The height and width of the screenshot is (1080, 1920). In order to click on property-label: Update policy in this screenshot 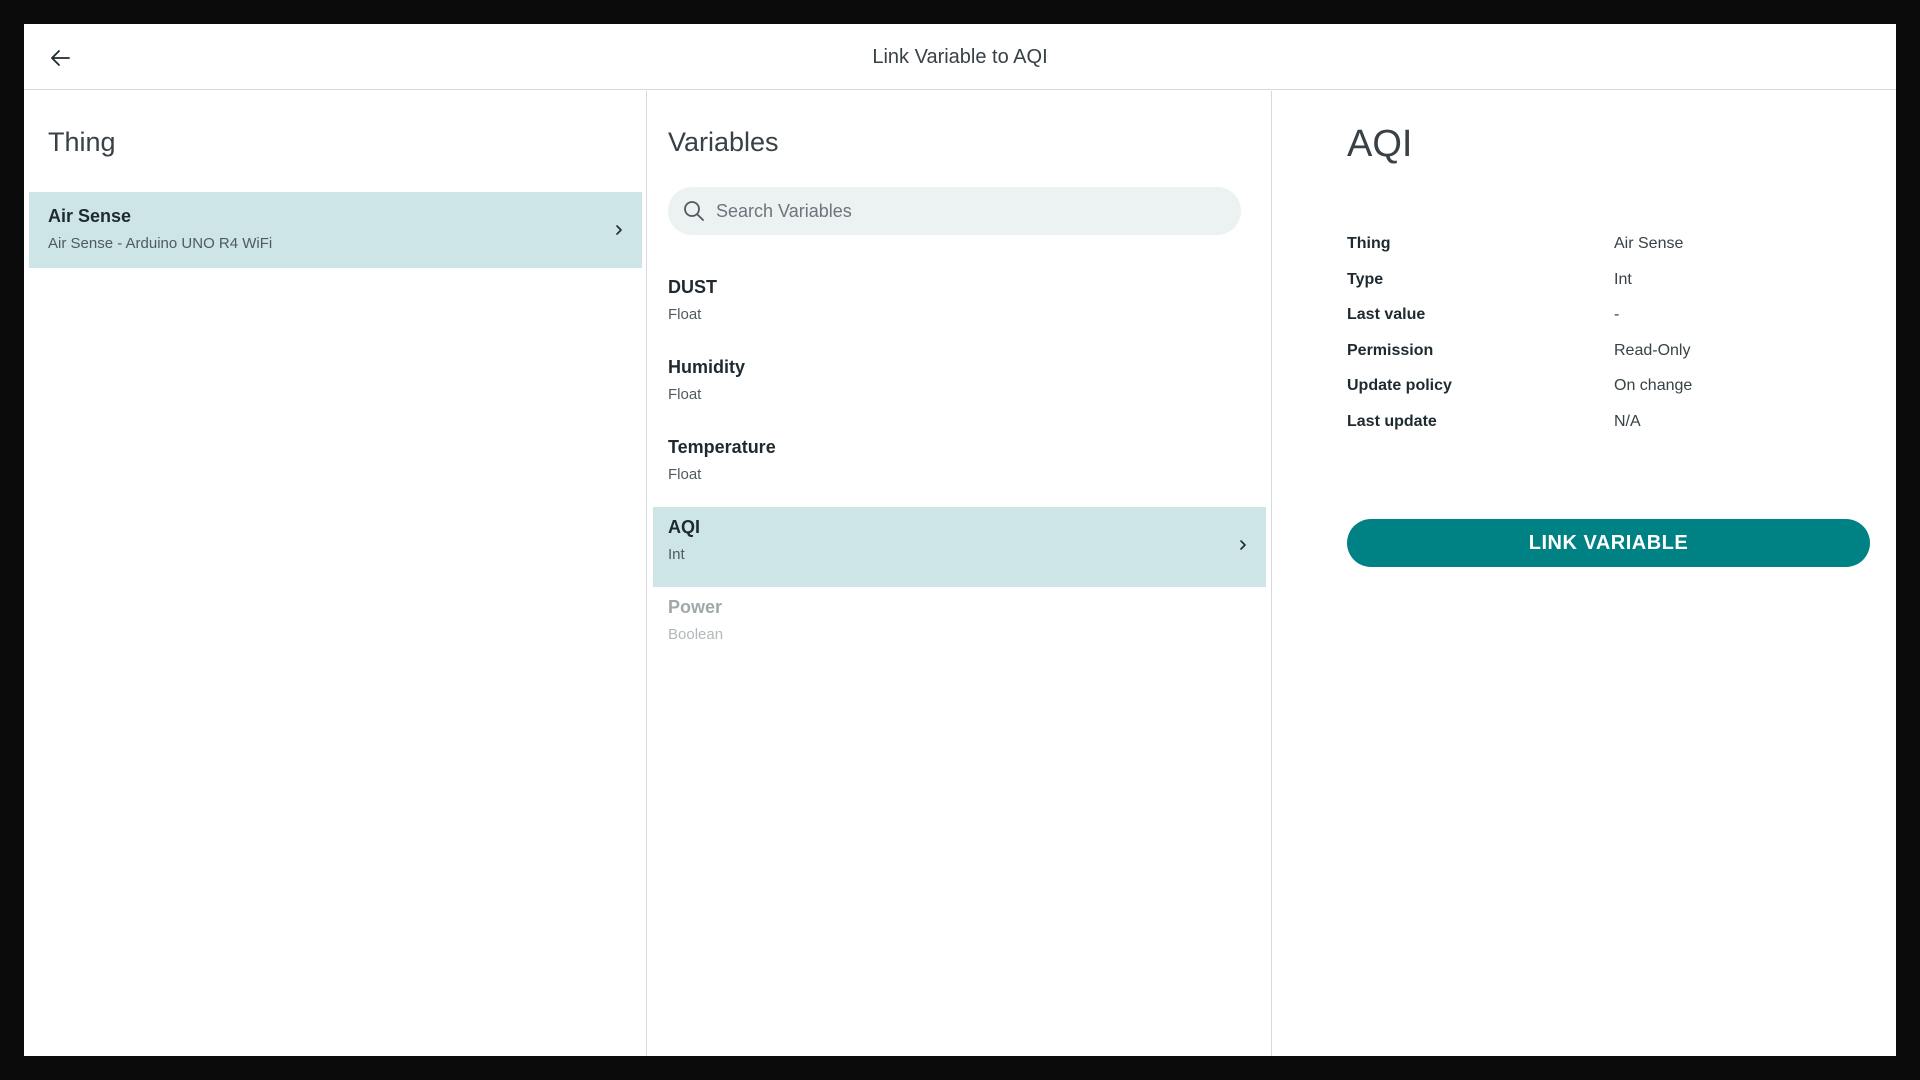, I will do `click(1399, 385)`.